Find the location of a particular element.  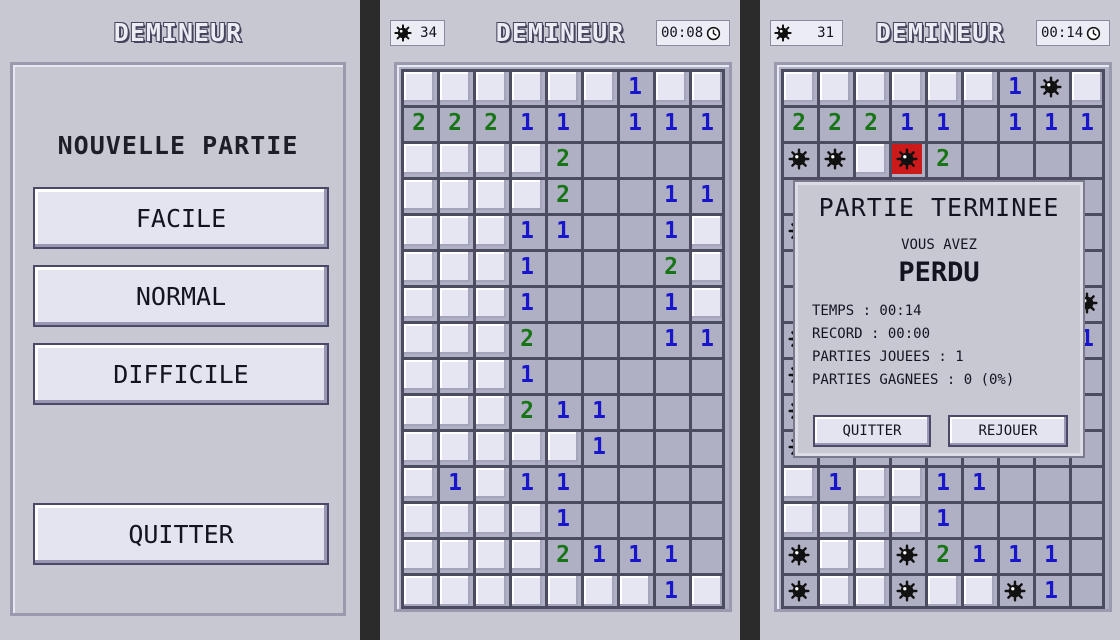

empty-cell is located at coordinates (1087, 555).